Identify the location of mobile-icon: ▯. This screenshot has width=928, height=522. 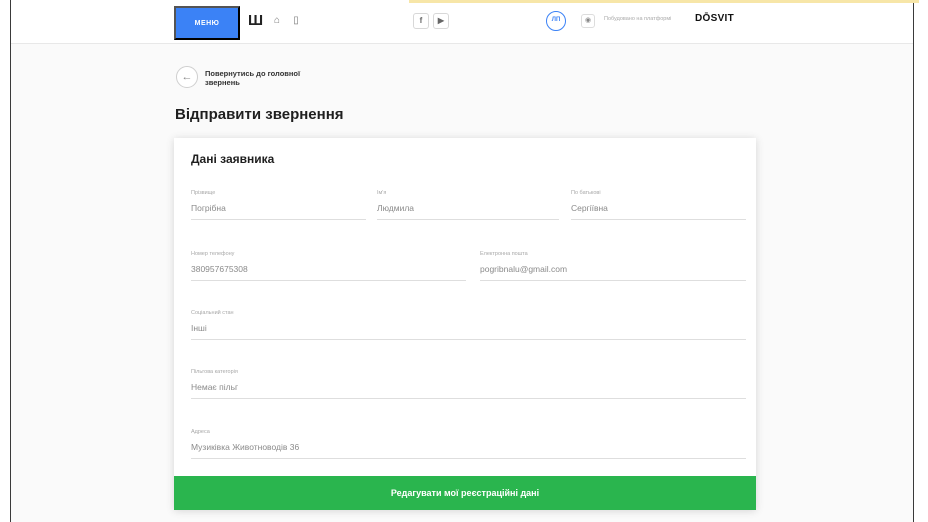
(296, 21).